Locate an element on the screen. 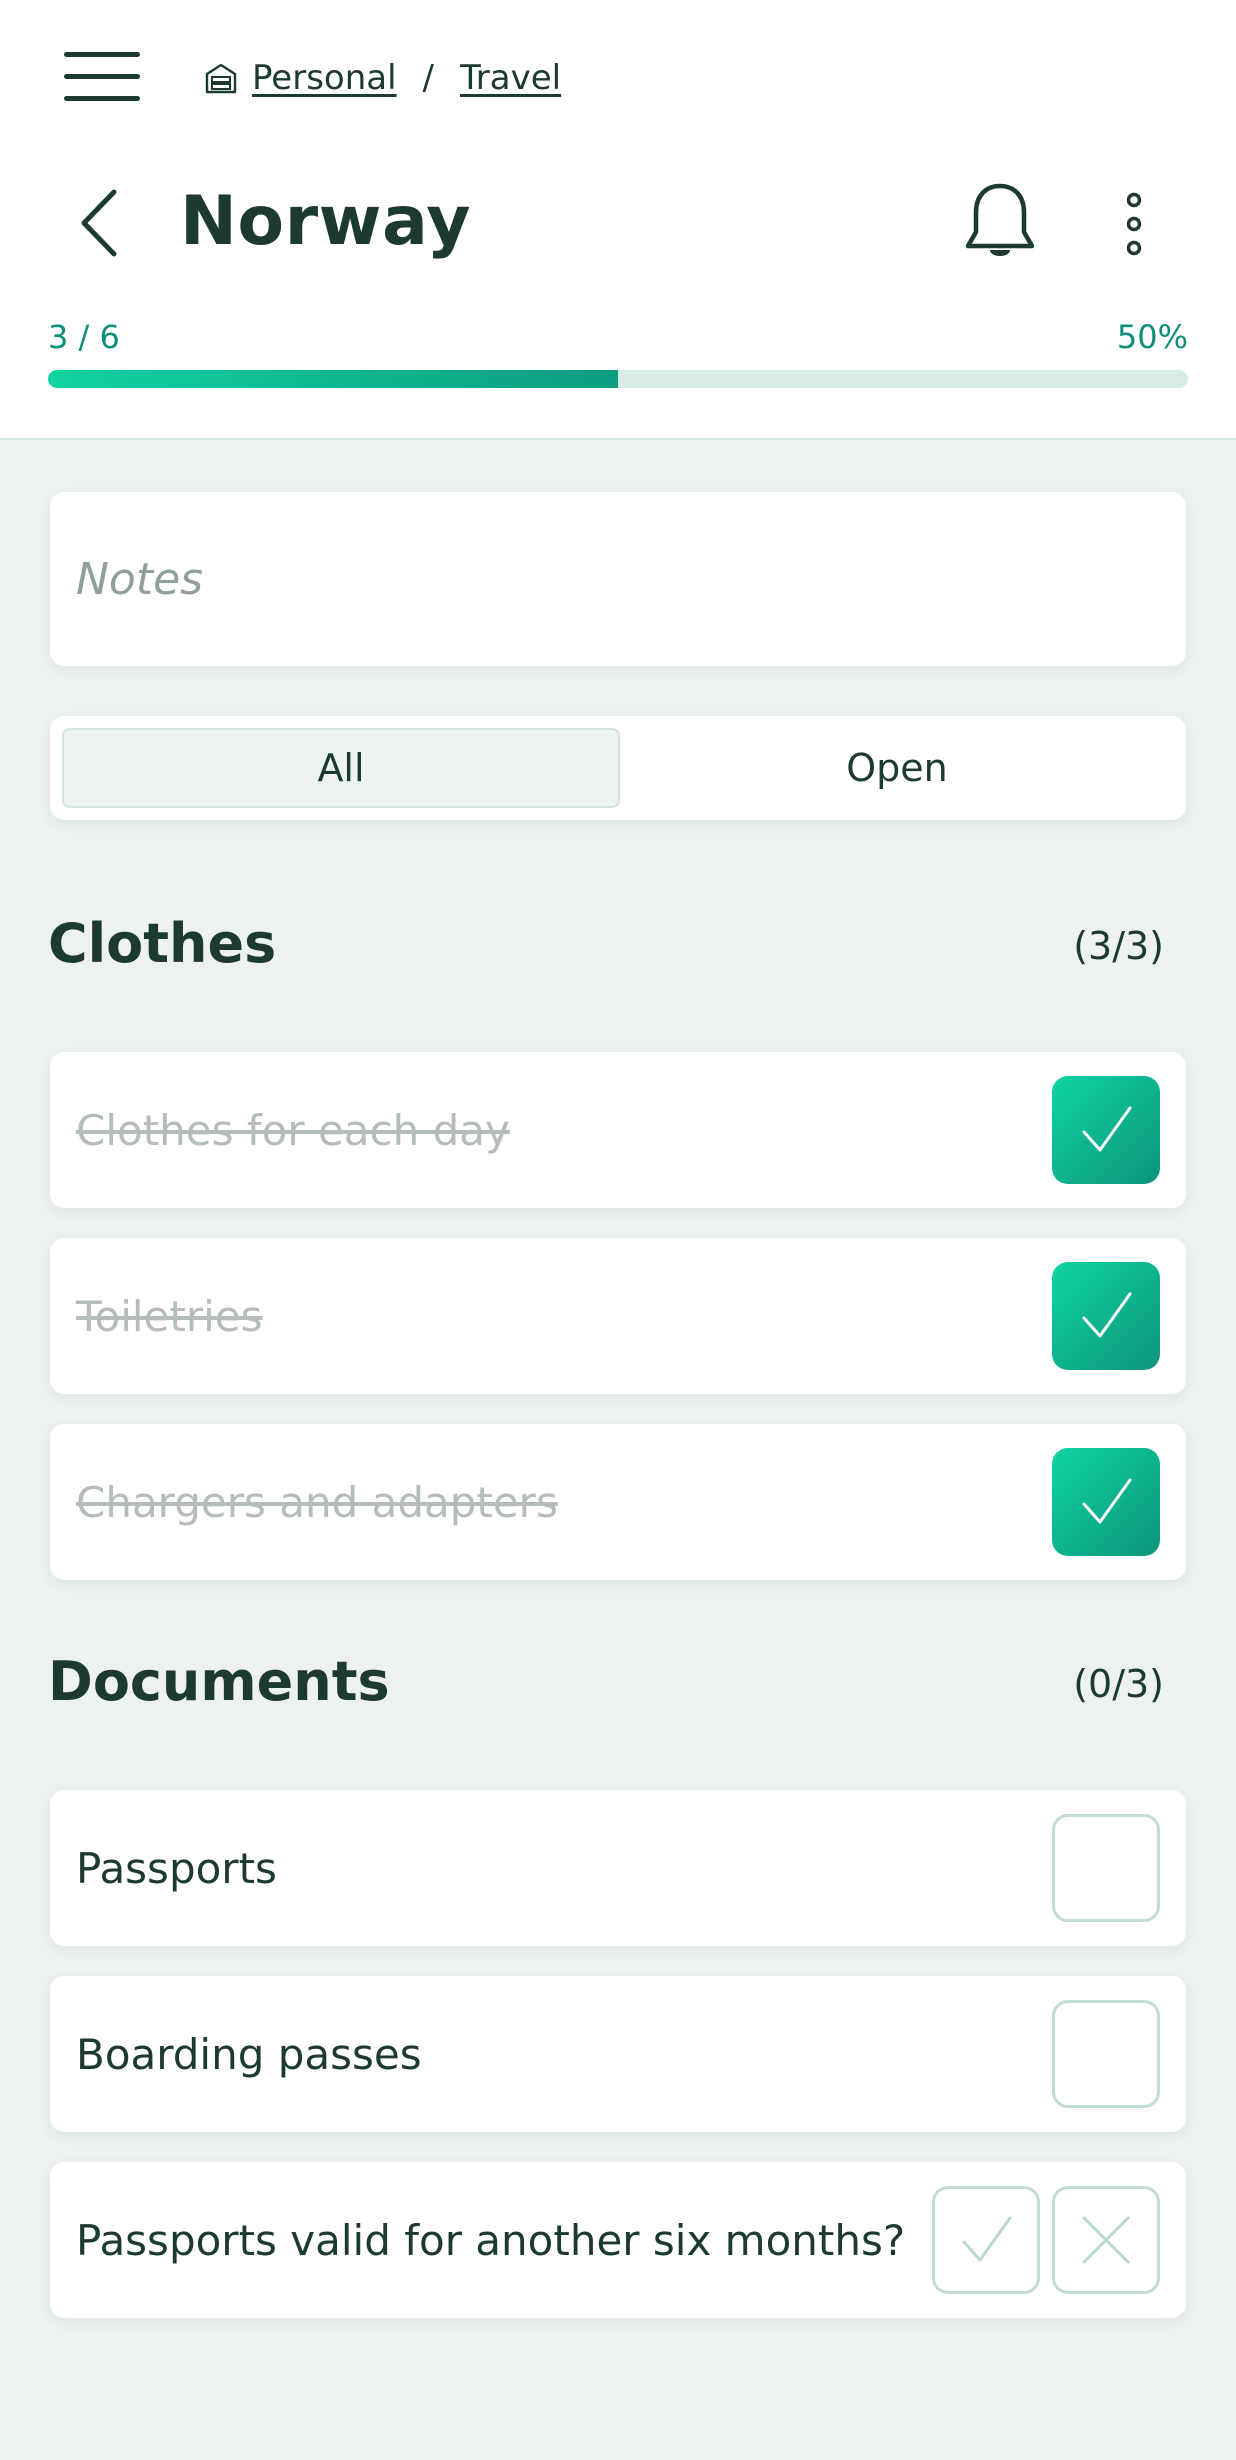  back-button is located at coordinates (100, 223).